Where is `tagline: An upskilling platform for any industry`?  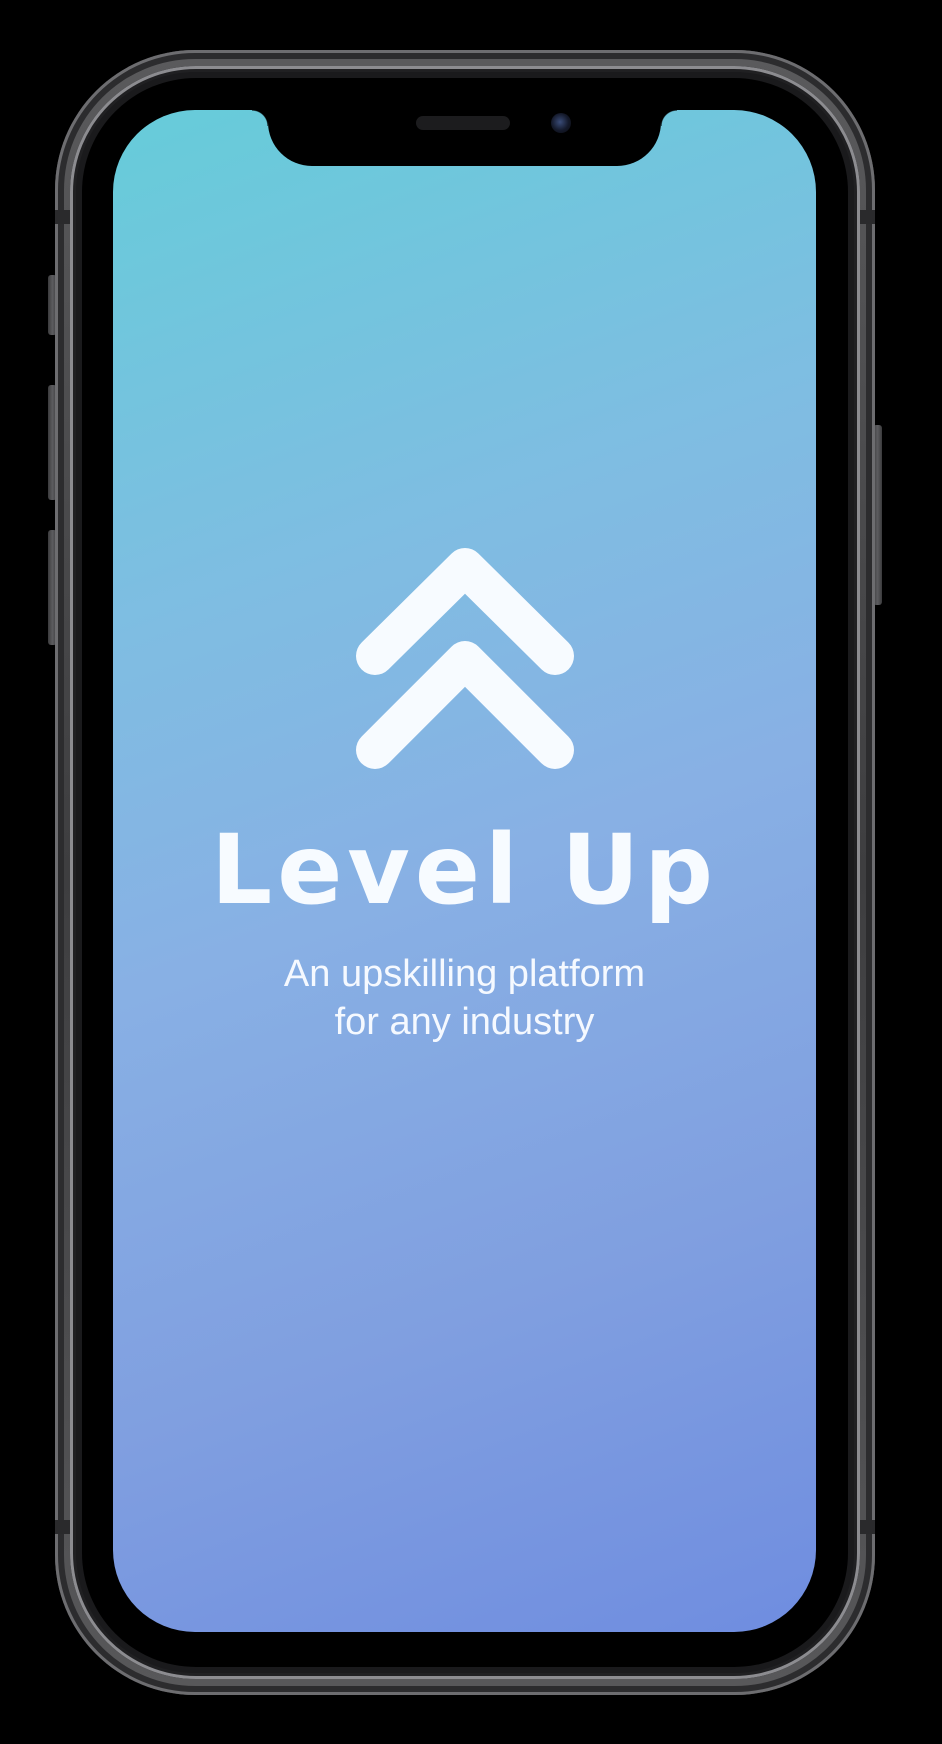 tagline: An upskilling platform for any industry is located at coordinates (464, 998).